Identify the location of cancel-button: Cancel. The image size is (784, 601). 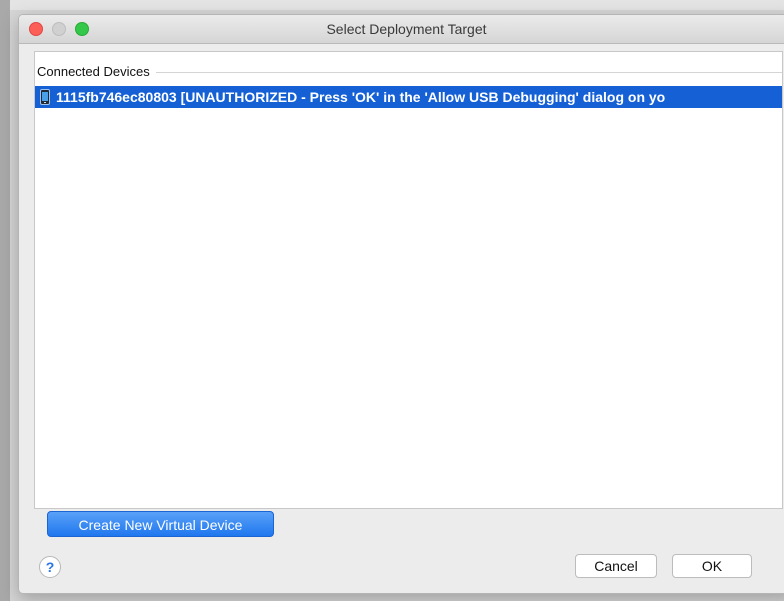
(616, 566).